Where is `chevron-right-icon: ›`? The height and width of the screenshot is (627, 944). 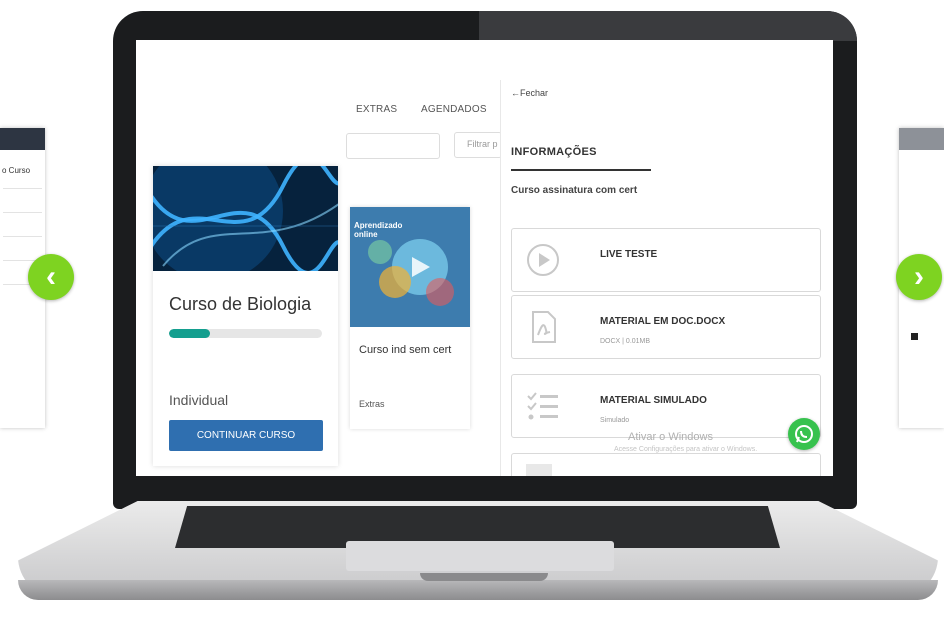 chevron-right-icon: › is located at coordinates (919, 276).